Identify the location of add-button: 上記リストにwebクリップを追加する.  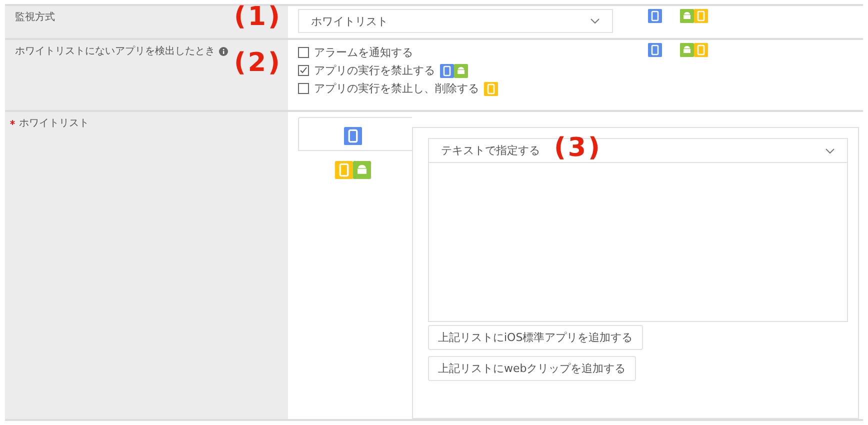
(532, 368).